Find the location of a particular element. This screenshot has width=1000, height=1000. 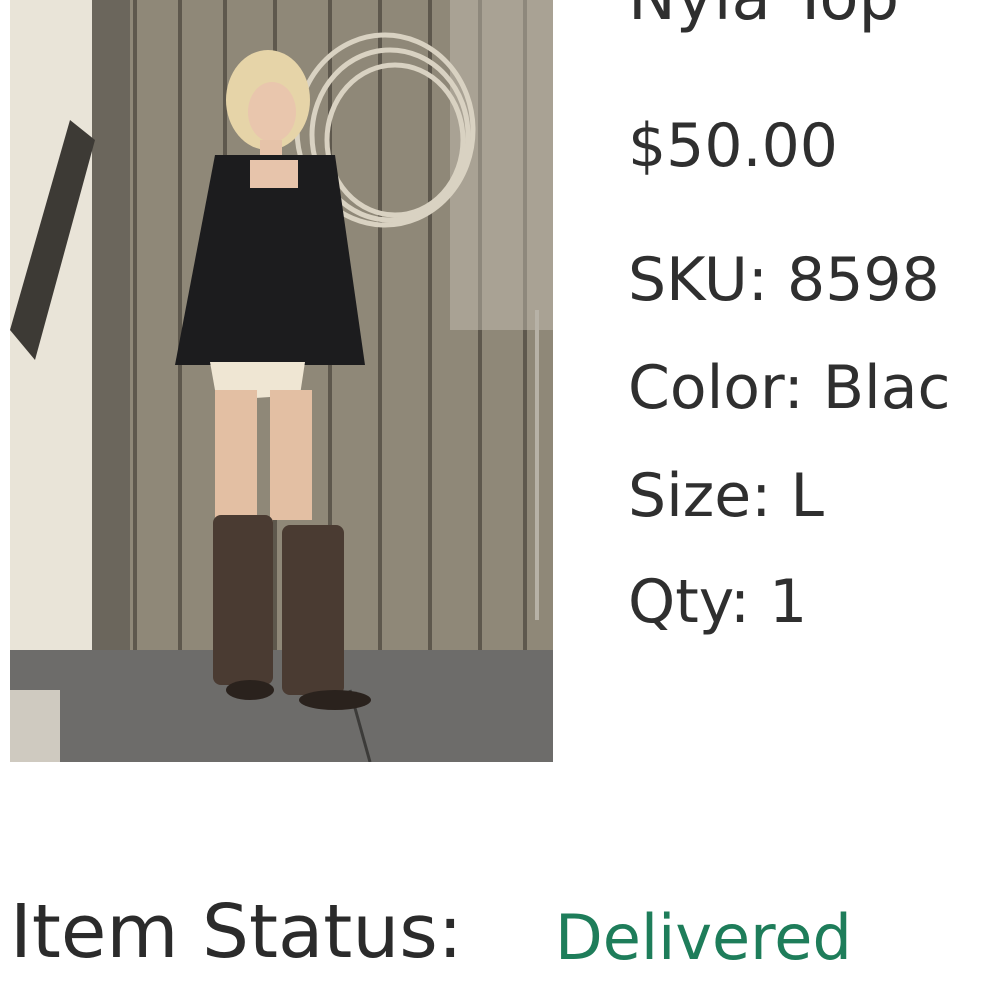

product-sku: SKU: 8598 is located at coordinates (784, 280).